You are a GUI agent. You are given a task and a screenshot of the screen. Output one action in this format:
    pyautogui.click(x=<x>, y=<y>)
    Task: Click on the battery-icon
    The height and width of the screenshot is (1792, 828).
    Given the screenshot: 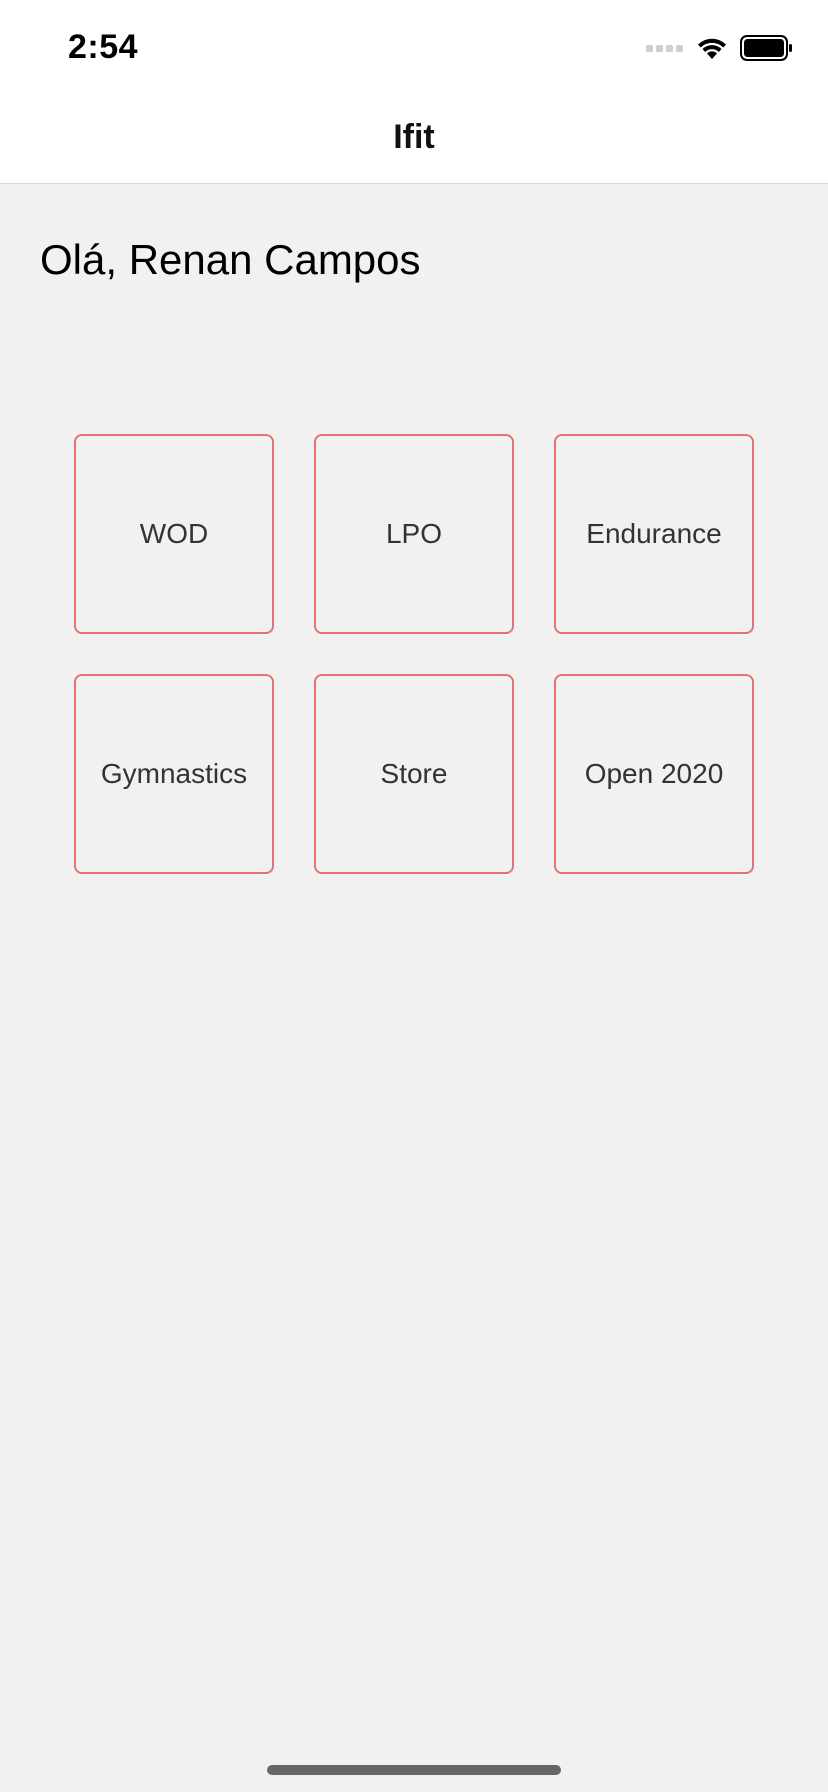 What is the action you would take?
    pyautogui.click(x=767, y=50)
    